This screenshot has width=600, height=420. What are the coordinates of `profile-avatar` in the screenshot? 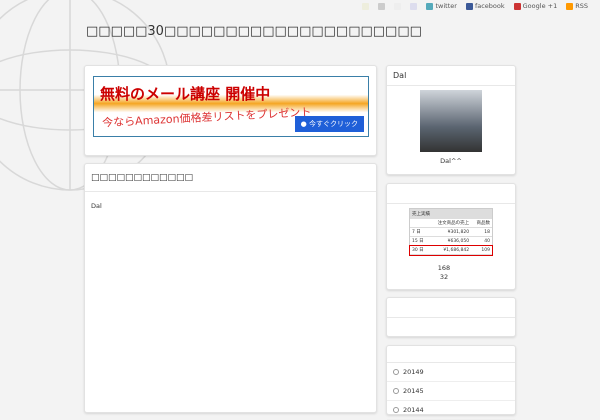 It's located at (451, 121).